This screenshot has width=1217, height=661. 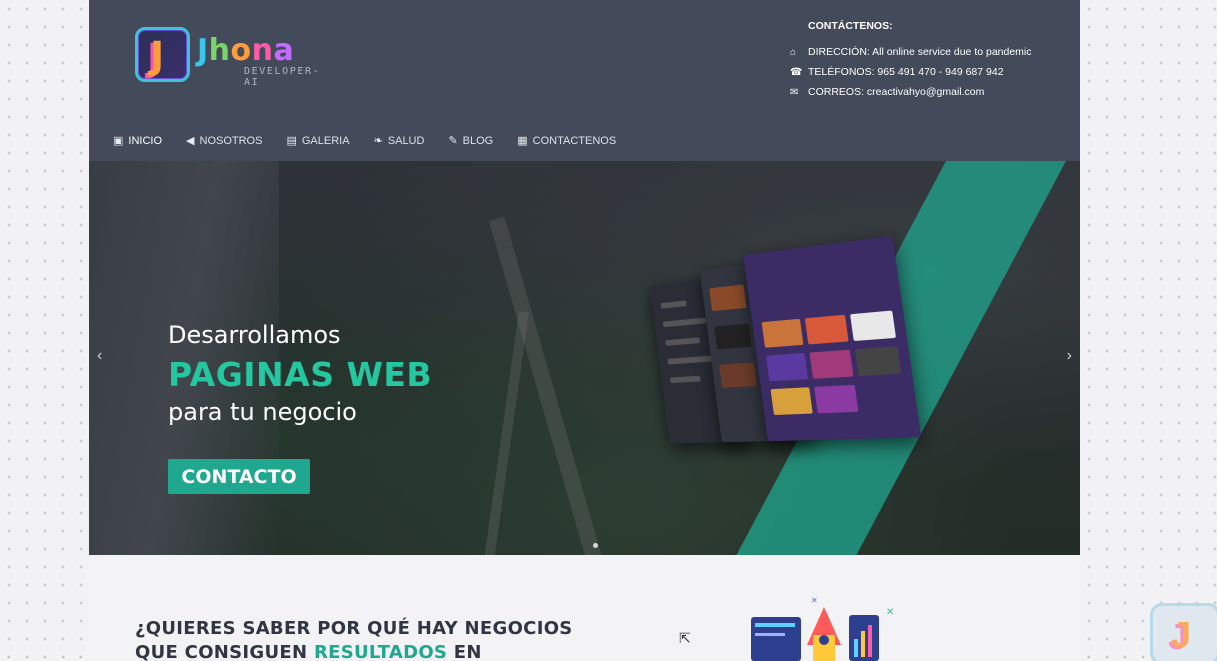 What do you see at coordinates (231, 140) in the screenshot?
I see `nav-label: NOSOTROS` at bounding box center [231, 140].